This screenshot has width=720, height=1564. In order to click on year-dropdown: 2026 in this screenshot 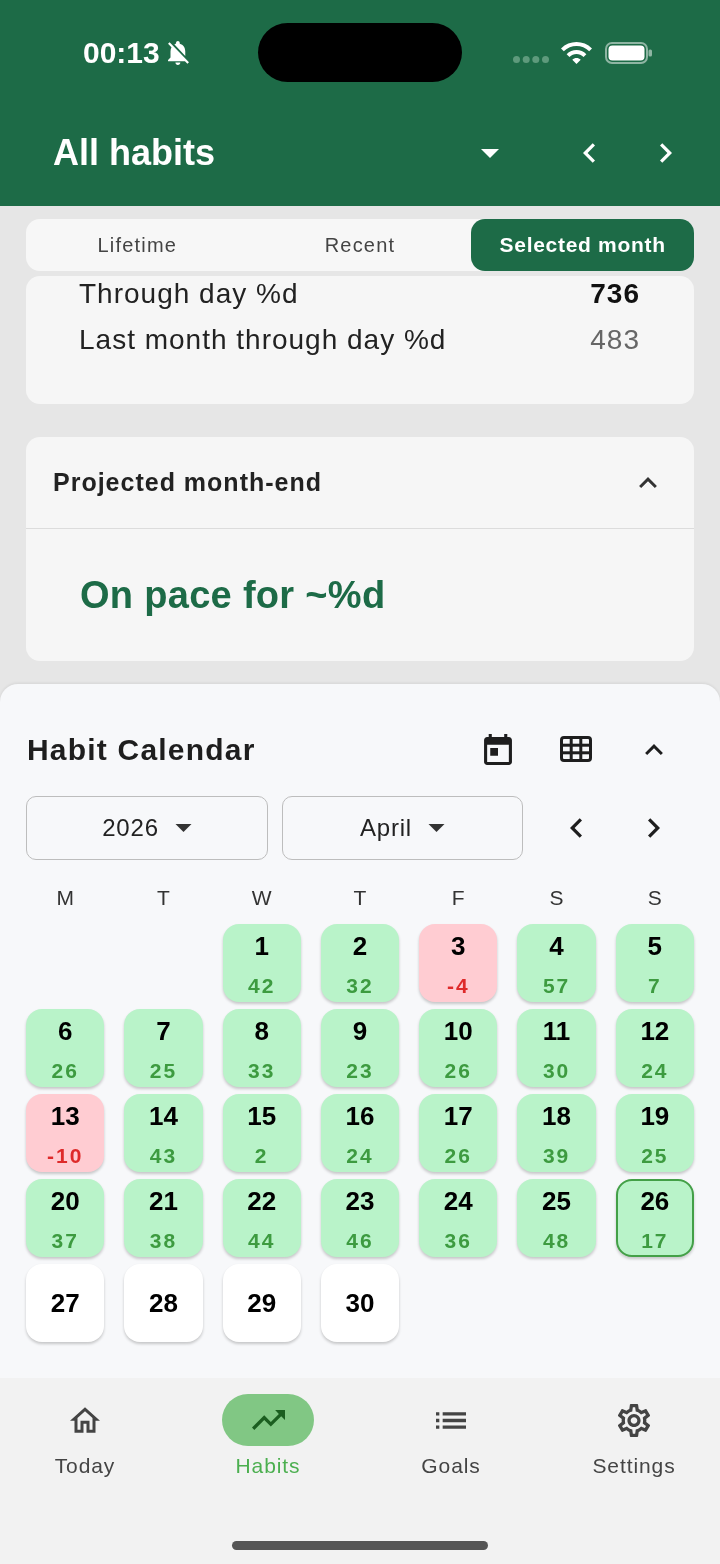, I will do `click(147, 828)`.